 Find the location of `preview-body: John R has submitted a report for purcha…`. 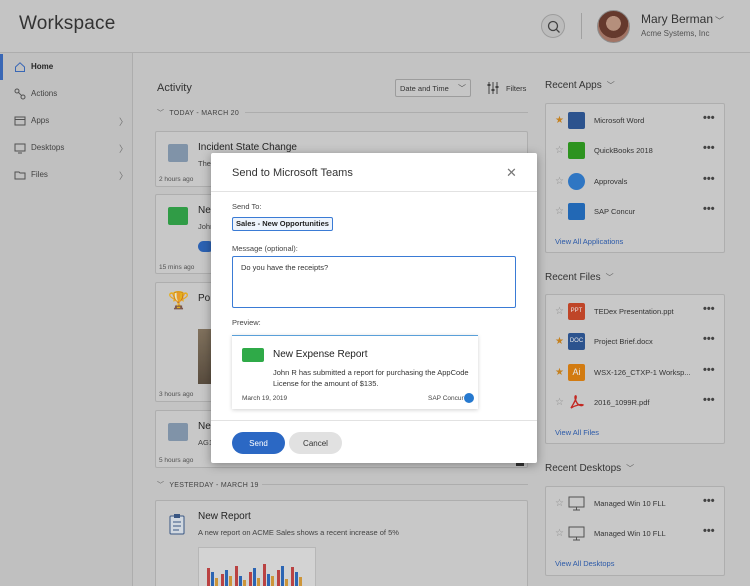

preview-body: John R has submitted a report for purcha… is located at coordinates (371, 378).